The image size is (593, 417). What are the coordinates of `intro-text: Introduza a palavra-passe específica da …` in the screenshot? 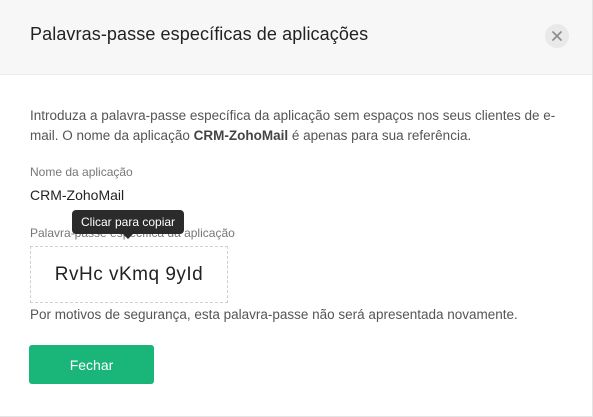 It's located at (295, 126).